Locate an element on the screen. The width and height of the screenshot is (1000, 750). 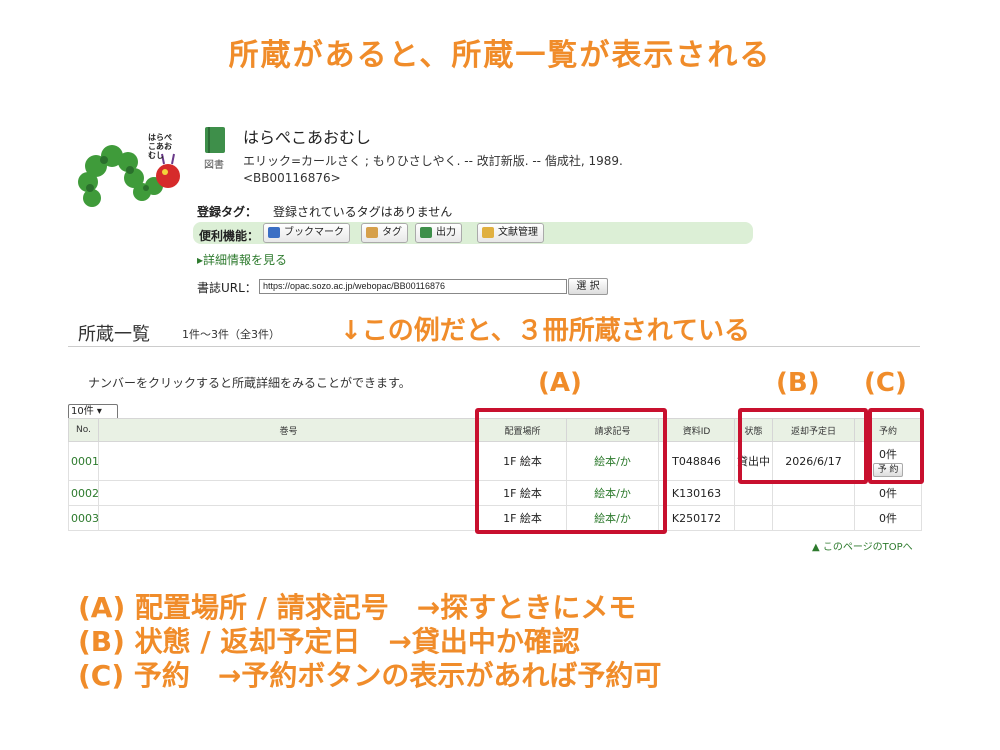
legend-c: (C) 予約 →予約ボタンの表示があれば予約可 is located at coordinates (370, 675).